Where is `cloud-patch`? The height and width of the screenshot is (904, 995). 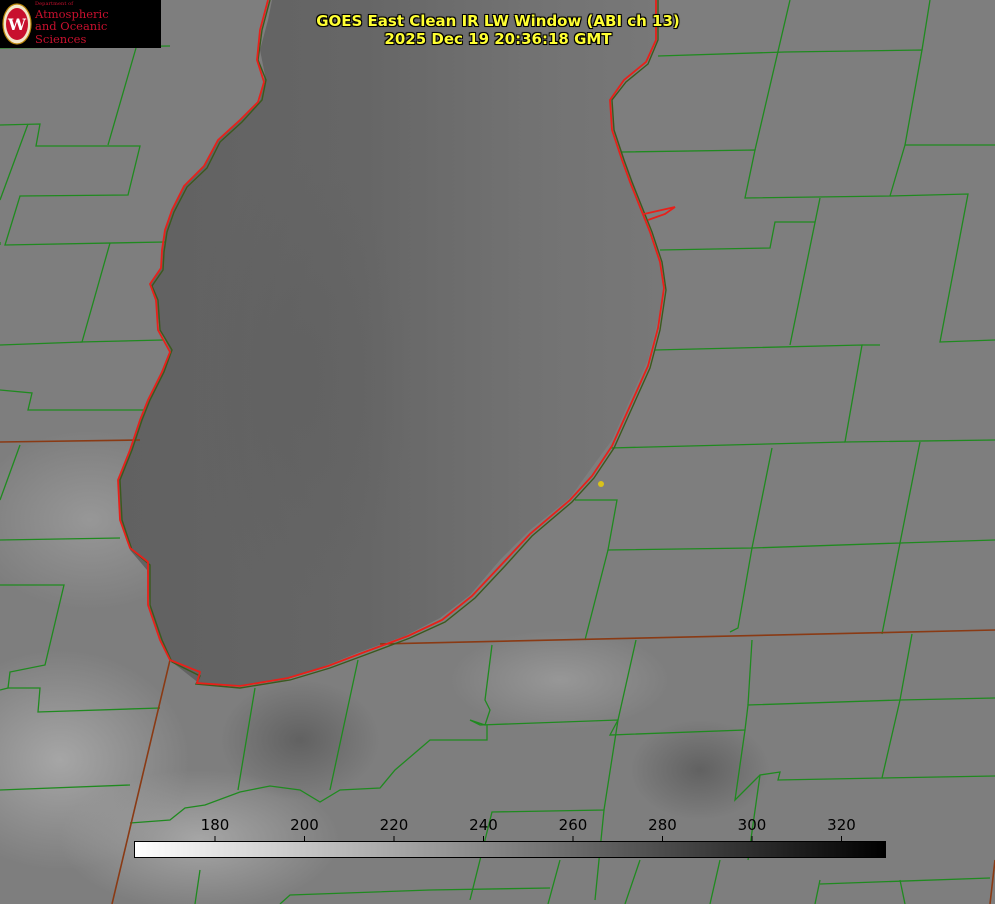 cloud-patch is located at coordinates (560, 680).